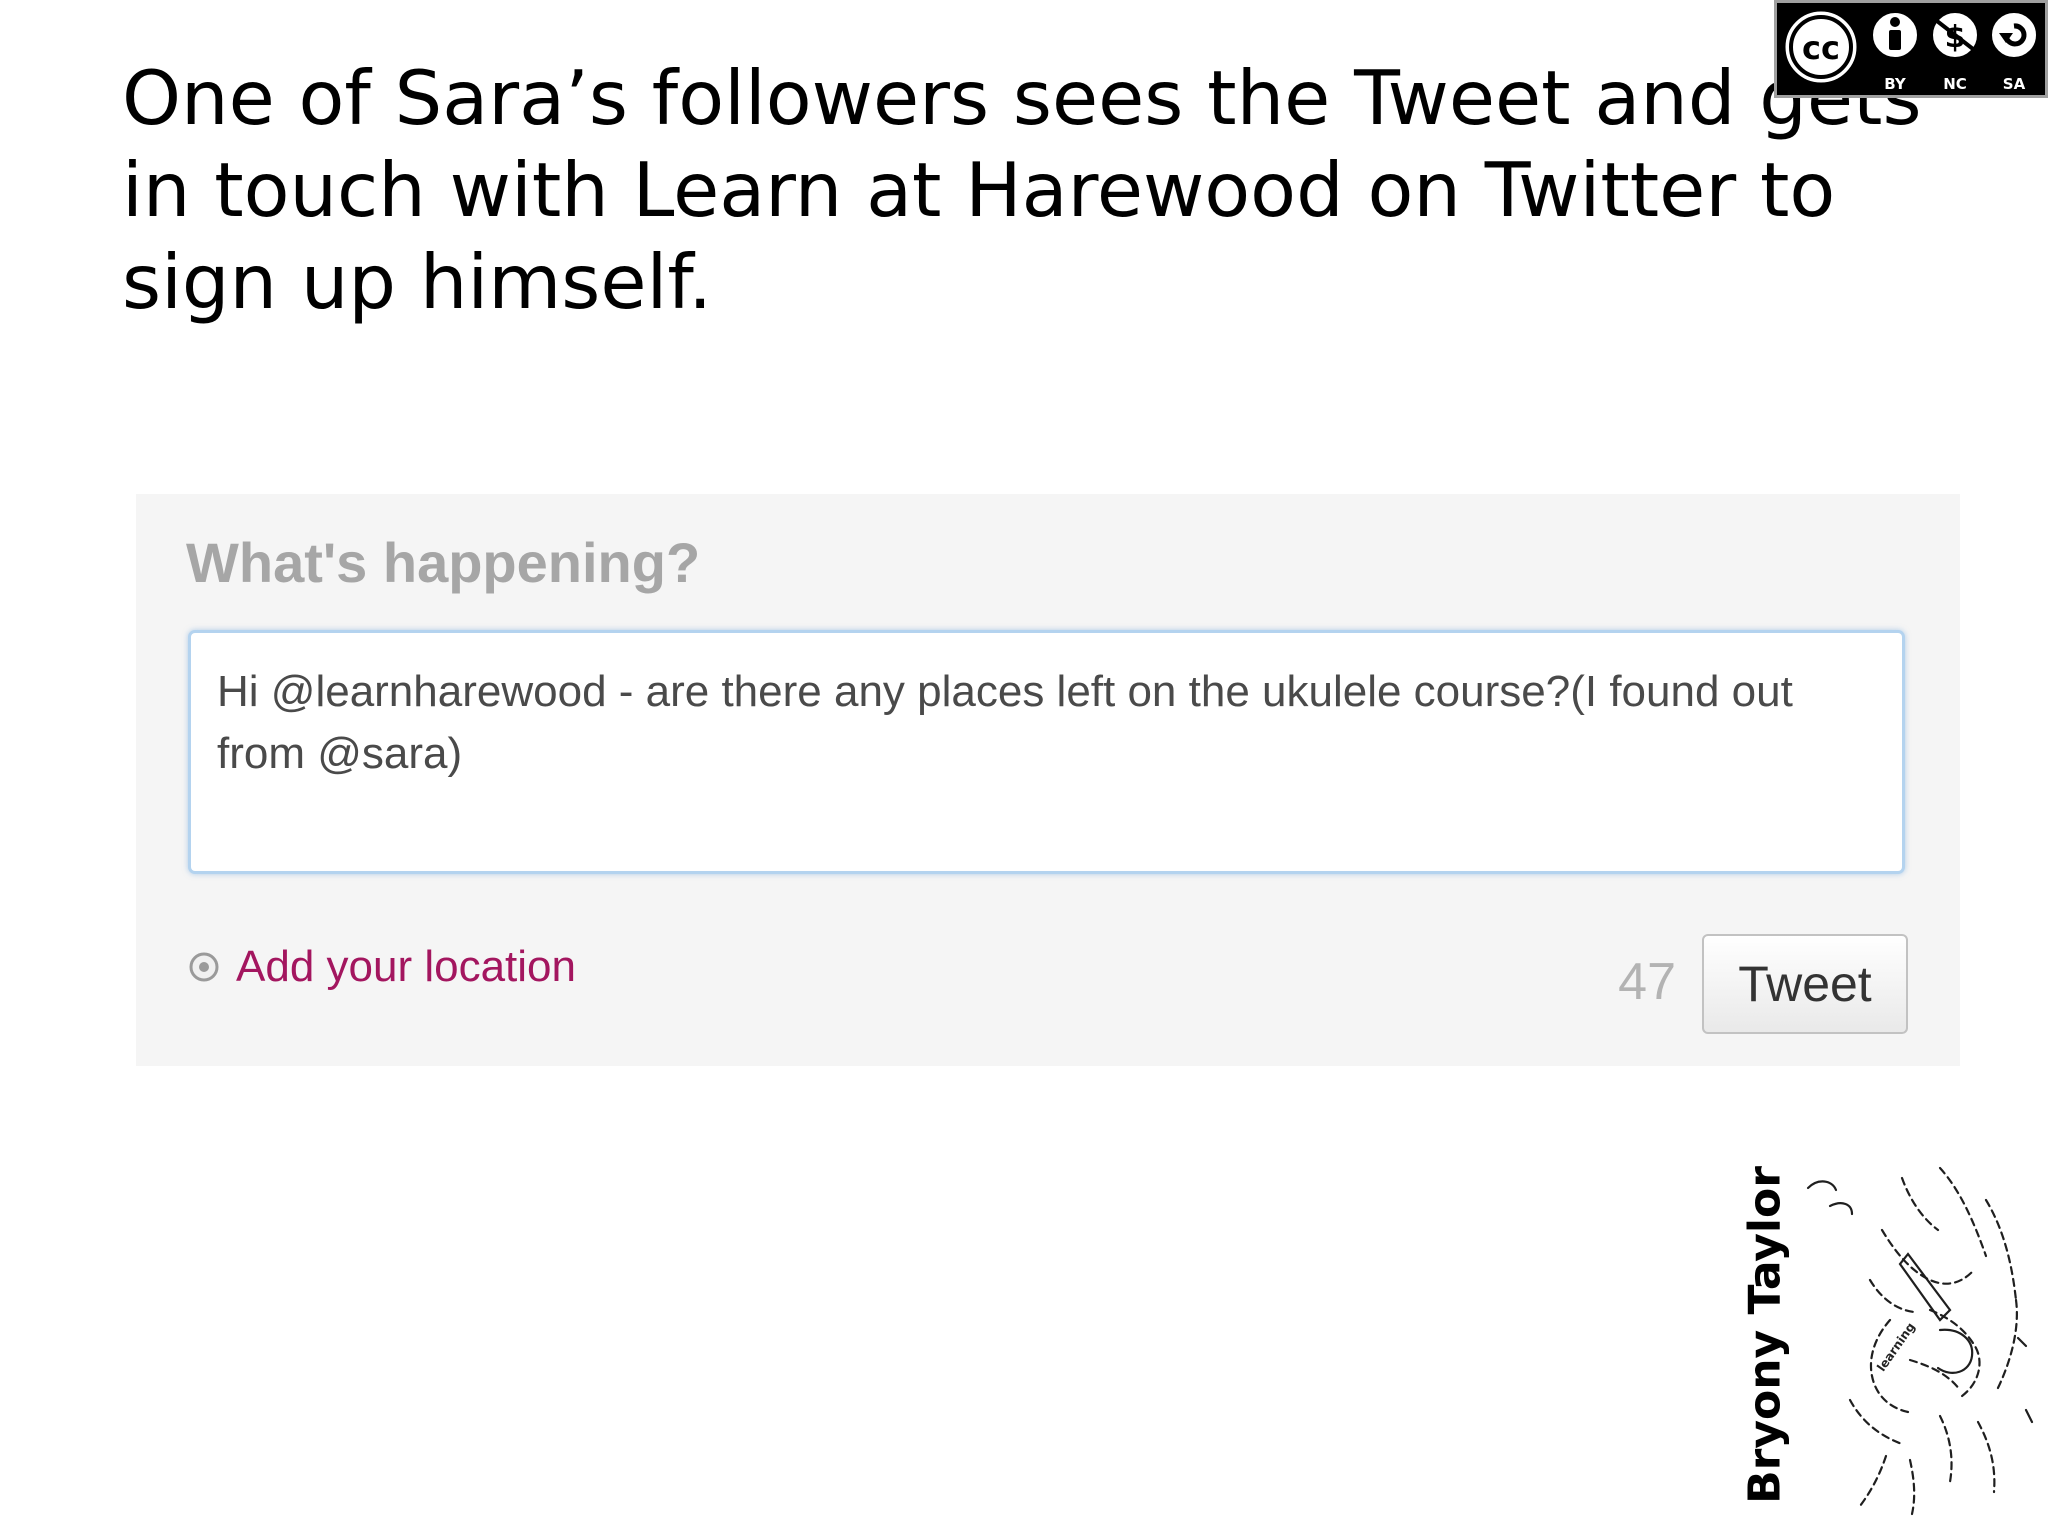 This screenshot has height=1536, width=2048. I want to click on ukulele-player-sketch, so click(1920, 1341).